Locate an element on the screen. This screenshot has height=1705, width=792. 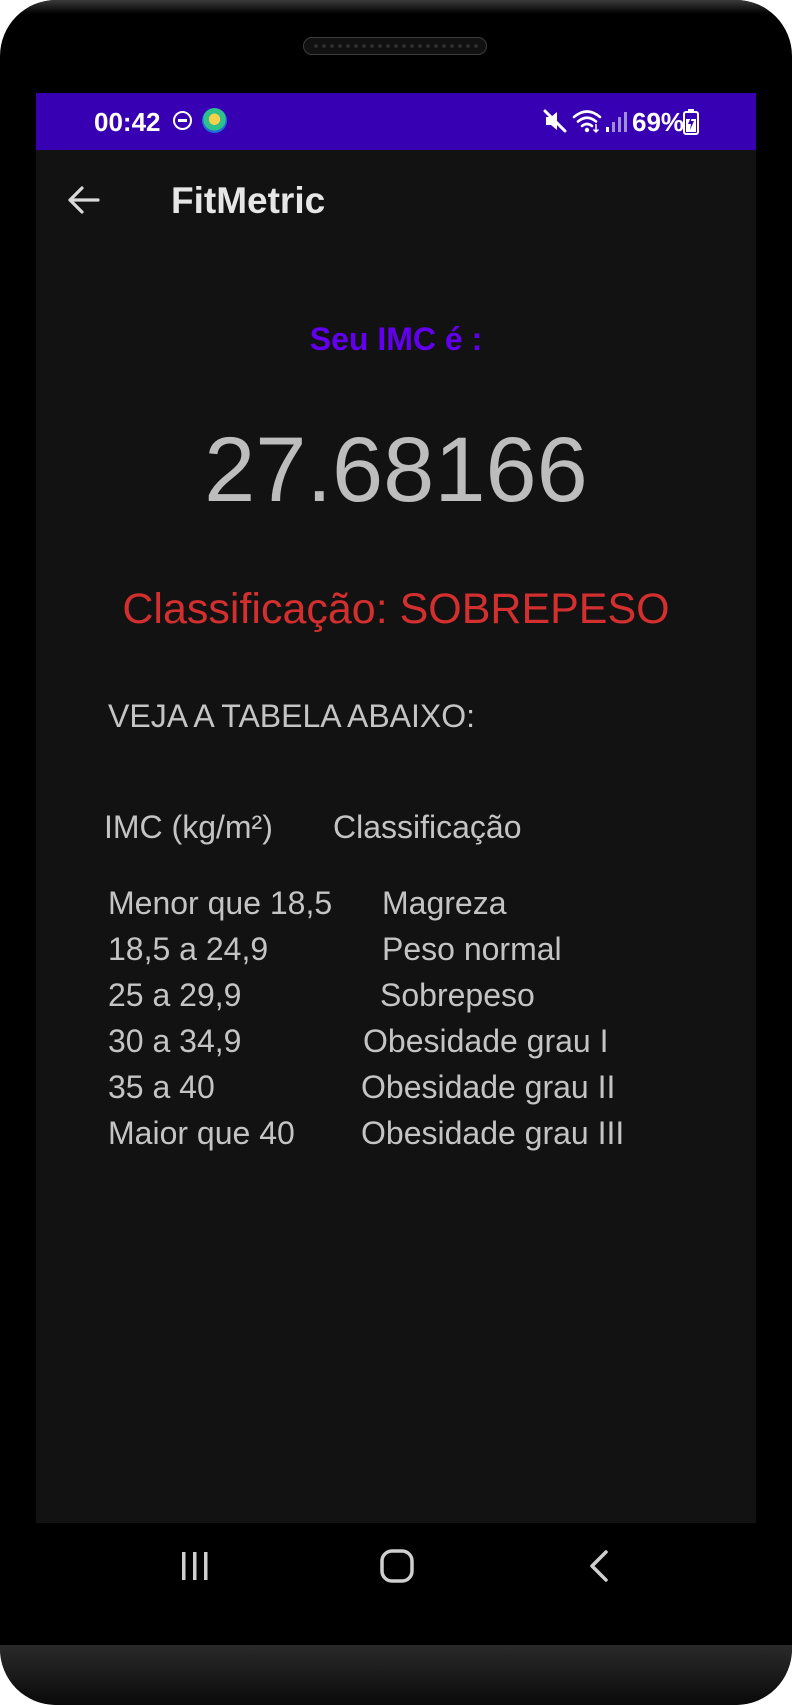
table-row-classification: Peso normal is located at coordinates (472, 949).